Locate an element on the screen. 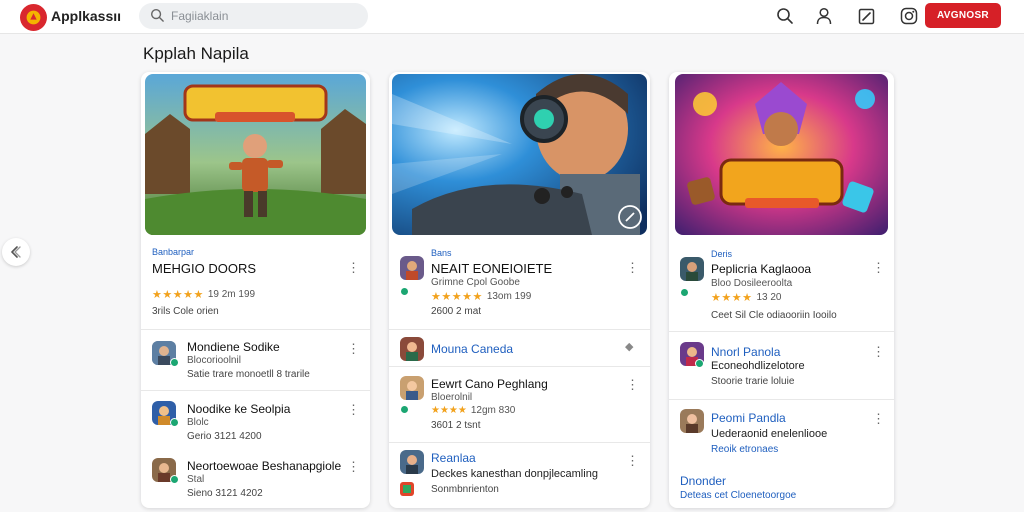 The image size is (1024, 512). item-sub: Stal is located at coordinates (196, 479).